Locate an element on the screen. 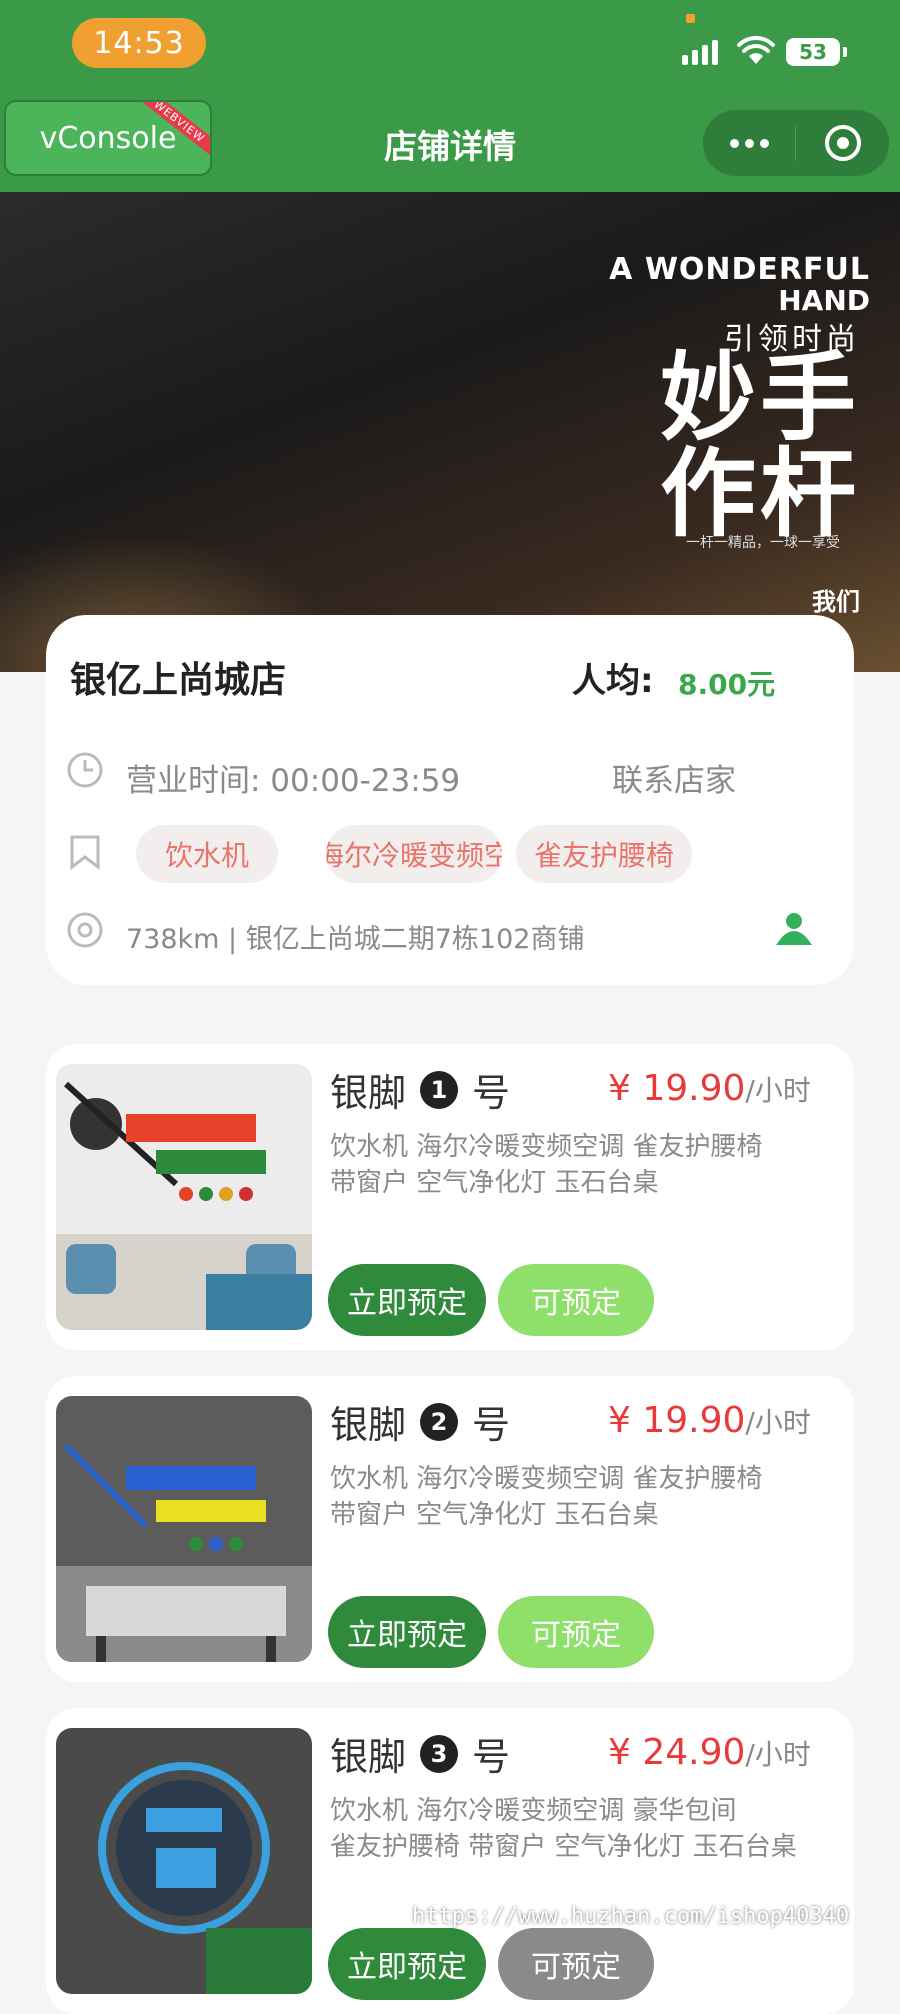 The width and height of the screenshot is (900, 2014). banner-big-line2: 作杆 is located at coordinates (760, 494).